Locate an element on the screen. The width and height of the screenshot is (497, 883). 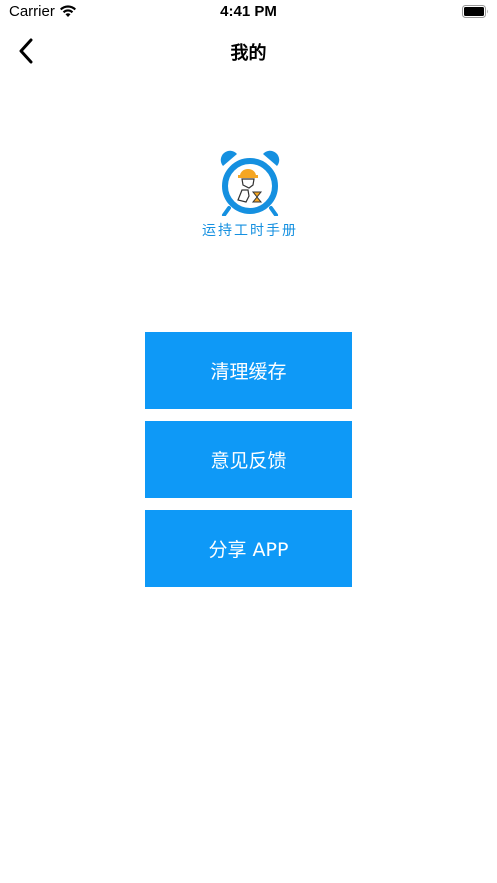
app-logo: 运持工时手册 is located at coordinates (250, 197).